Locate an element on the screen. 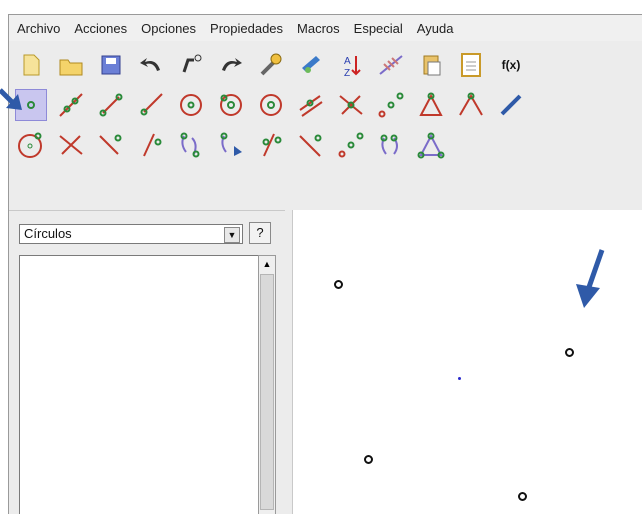  svg-text: Z is located at coordinates (347, 73).